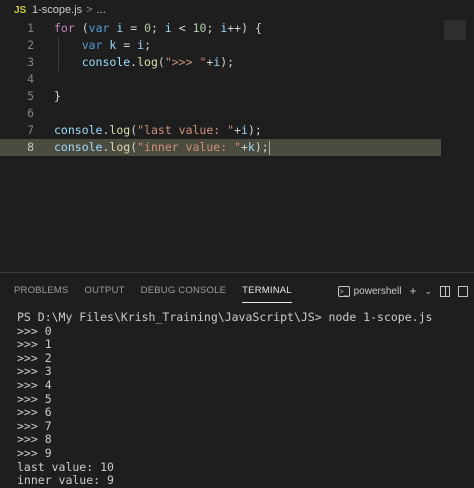  Describe the element at coordinates (269, 147) in the screenshot. I see `text-cursor` at that location.